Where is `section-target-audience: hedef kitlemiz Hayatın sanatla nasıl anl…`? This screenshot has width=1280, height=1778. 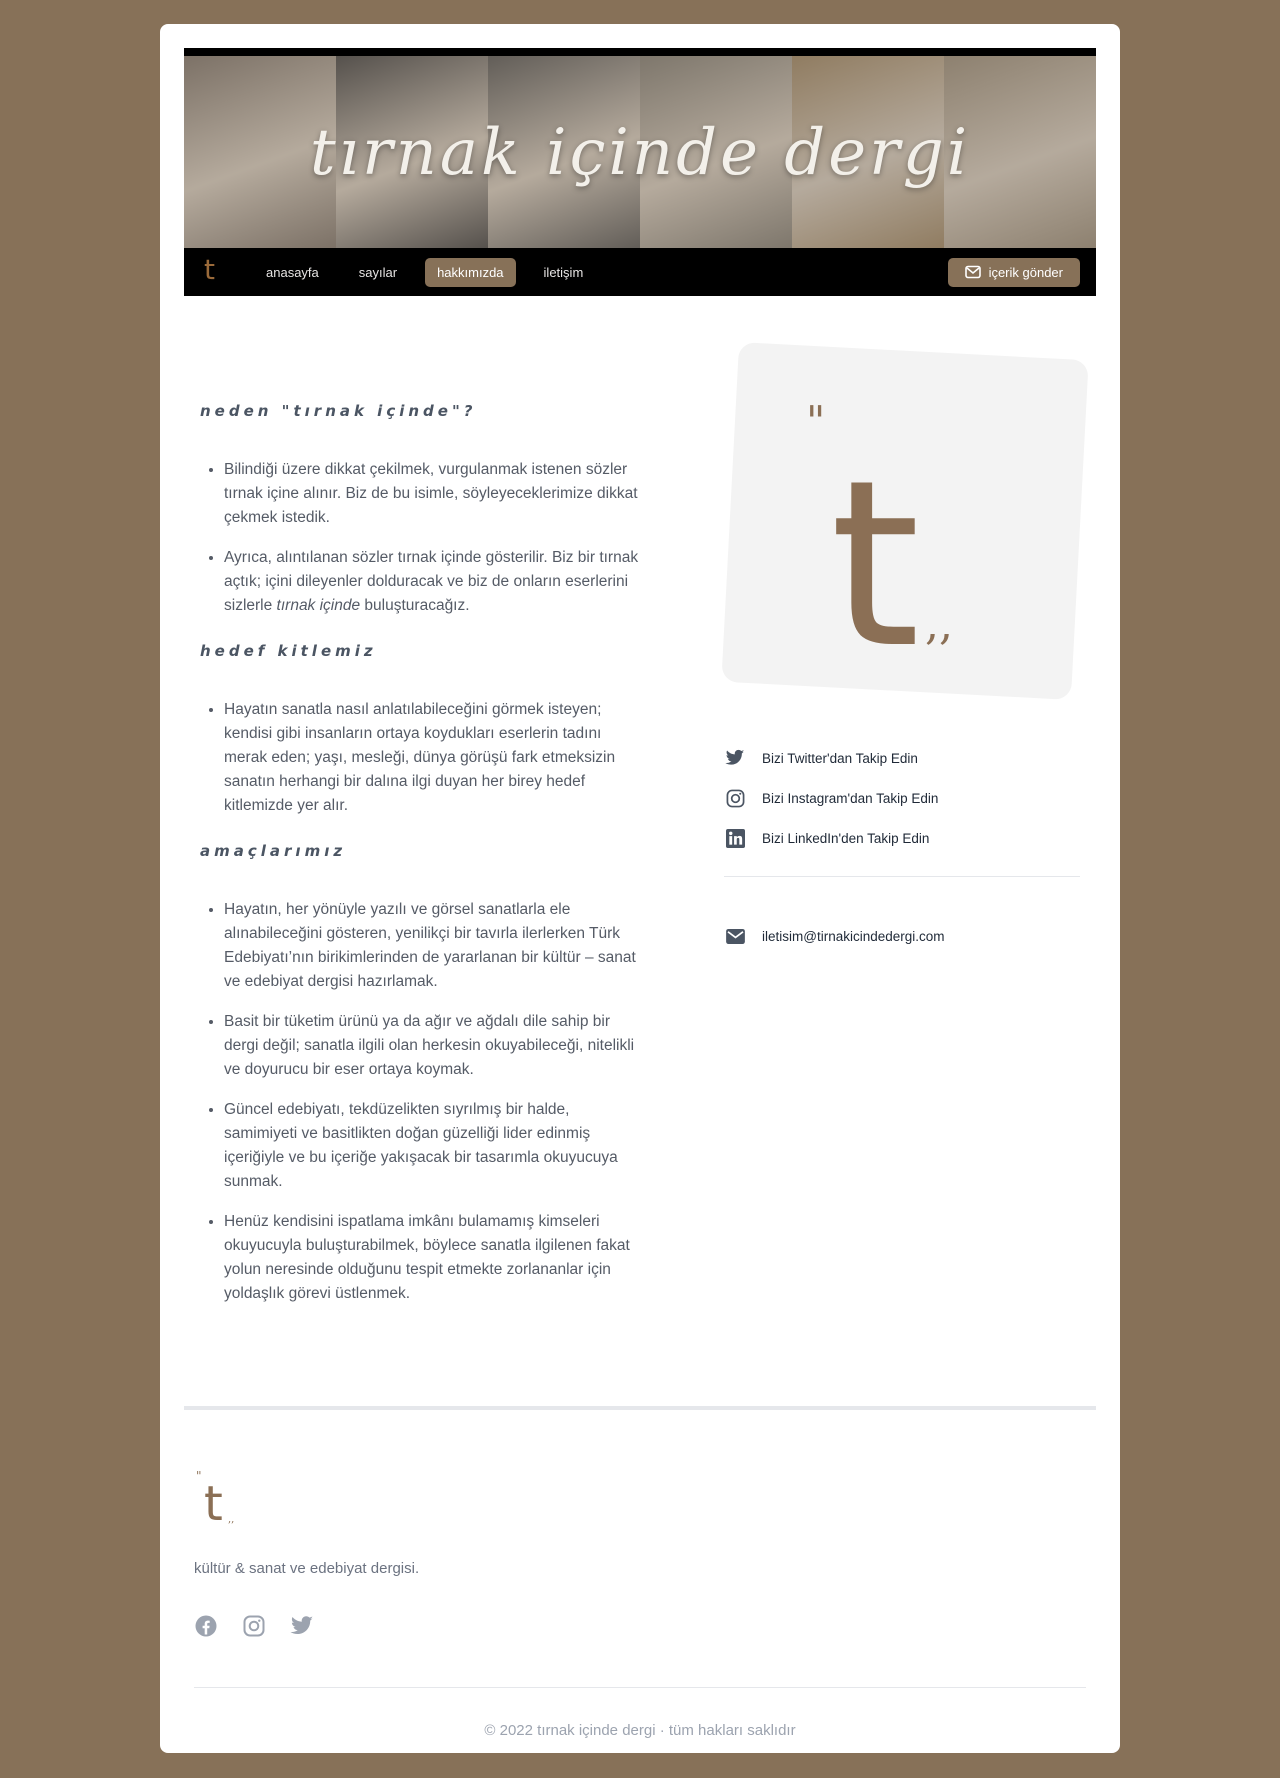 section-target-audience: hedef kitlemiz Hayatın sanatla nasıl anl… is located at coordinates (422, 730).